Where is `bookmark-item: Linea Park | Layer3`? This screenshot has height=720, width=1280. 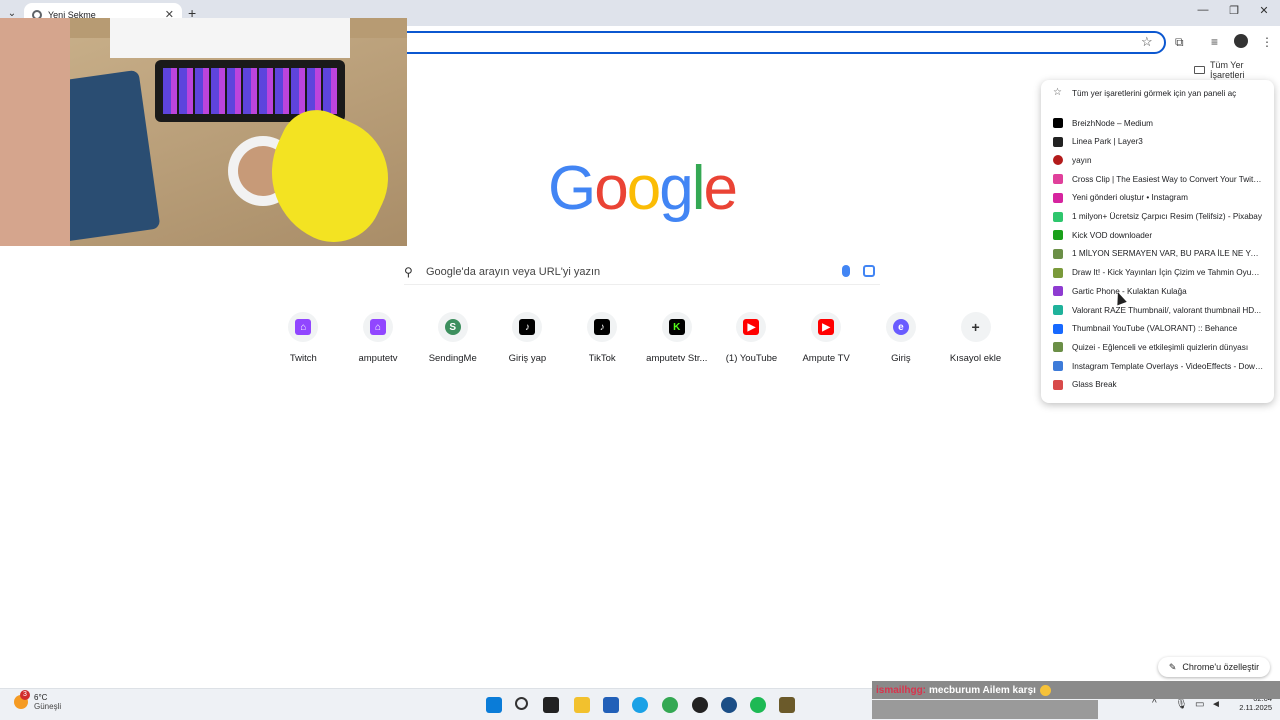
bookmark-item: Linea Park | Layer3 is located at coordinates (1157, 142).